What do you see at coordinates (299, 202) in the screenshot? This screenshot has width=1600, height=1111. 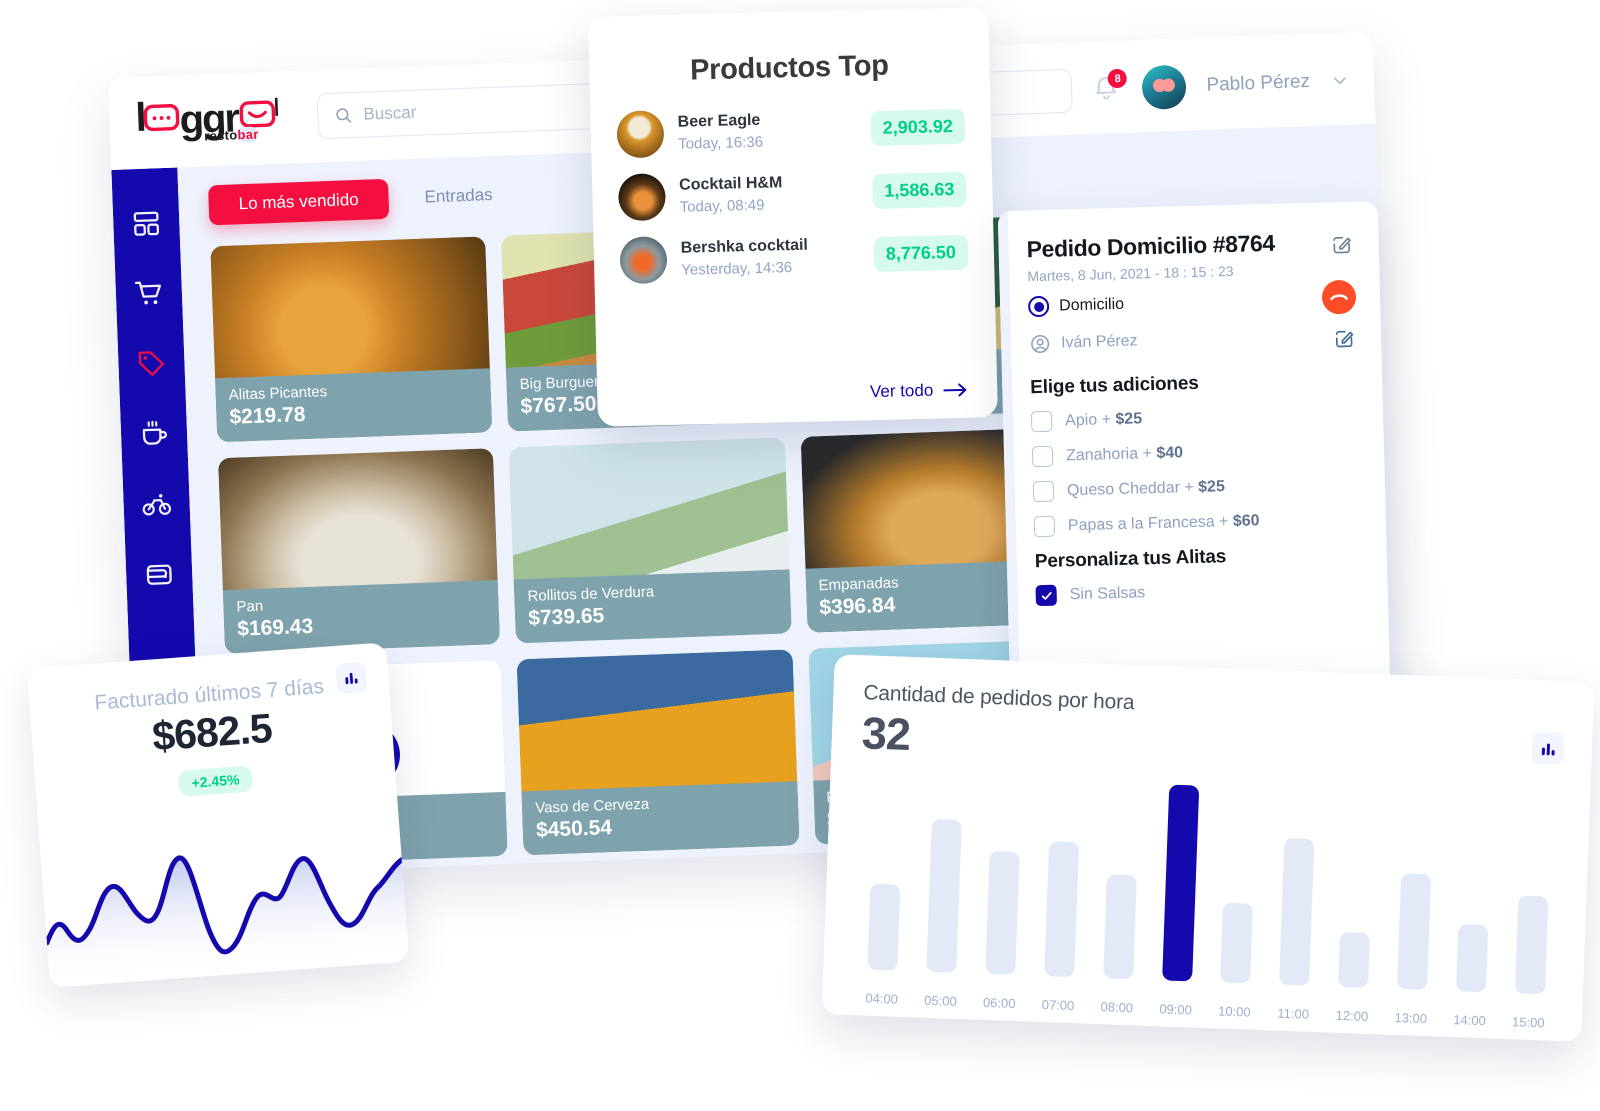 I see `tab-lo-mas-vendido: Lo más vendido` at bounding box center [299, 202].